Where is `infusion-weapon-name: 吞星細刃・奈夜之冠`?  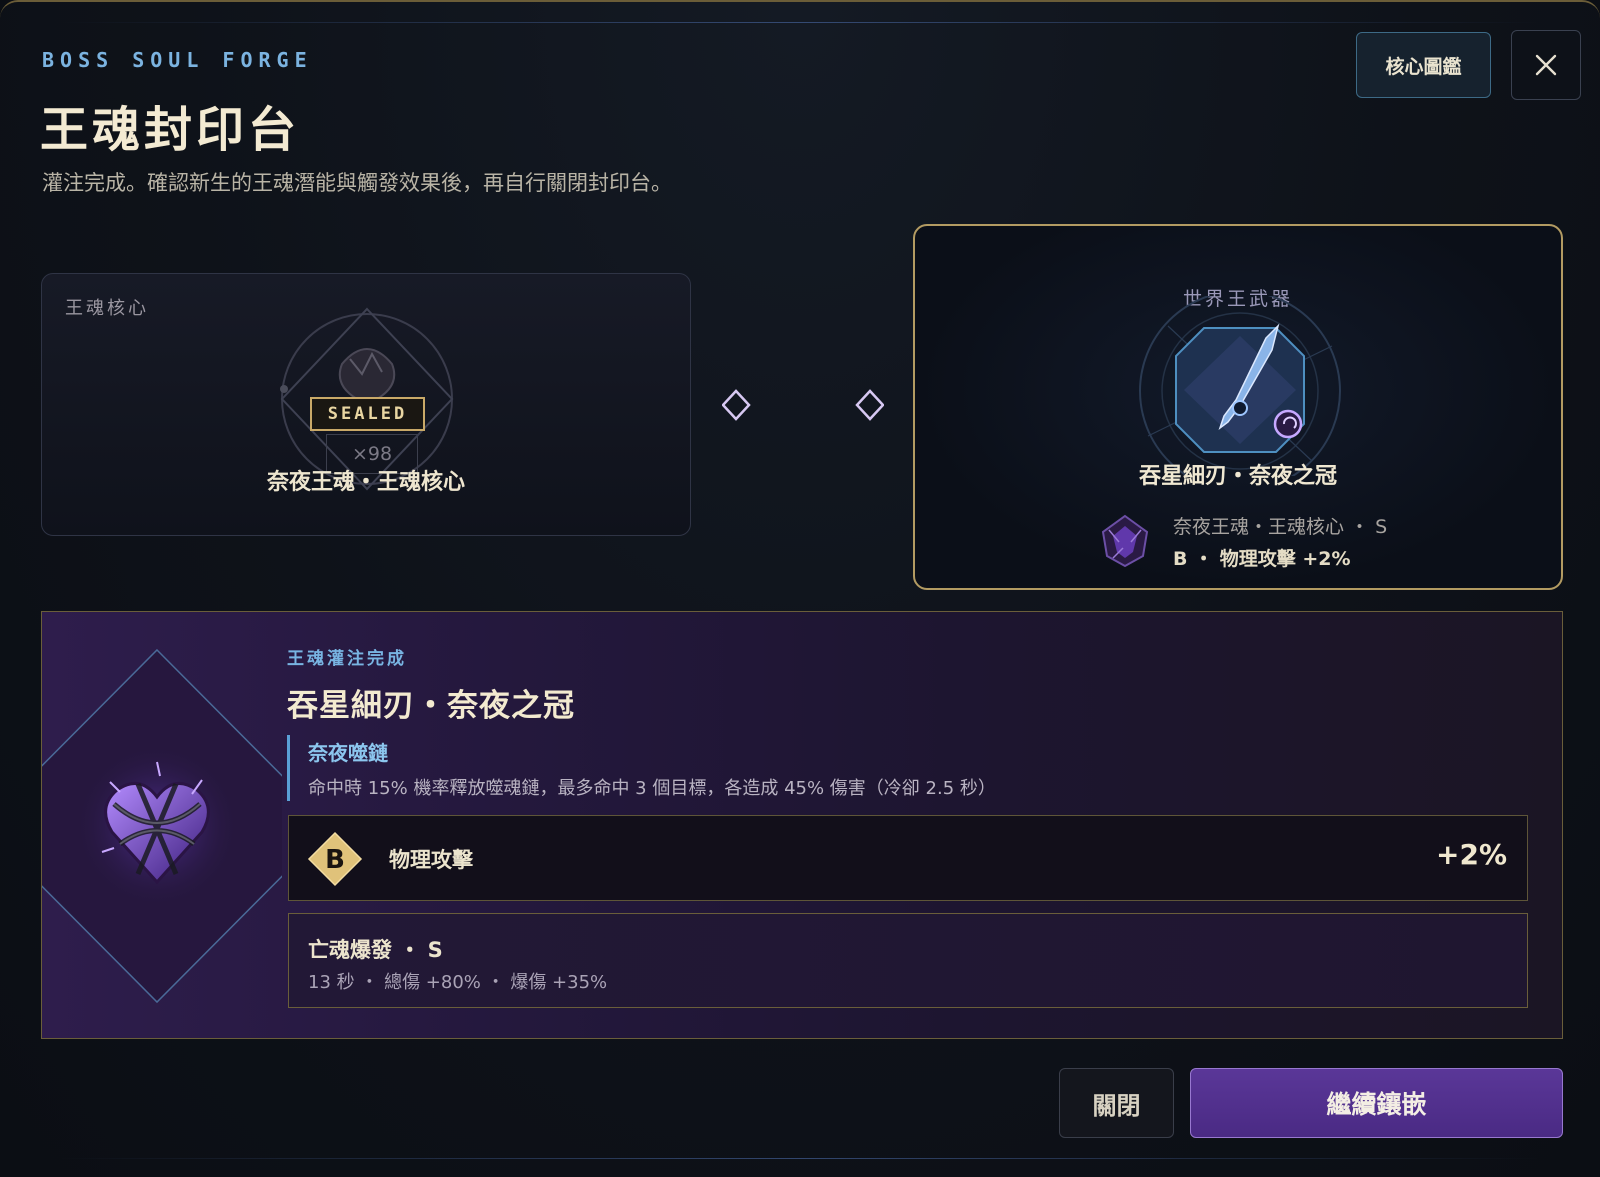
infusion-weapon-name: 吞星細刃・奈夜之冠 is located at coordinates (431, 706).